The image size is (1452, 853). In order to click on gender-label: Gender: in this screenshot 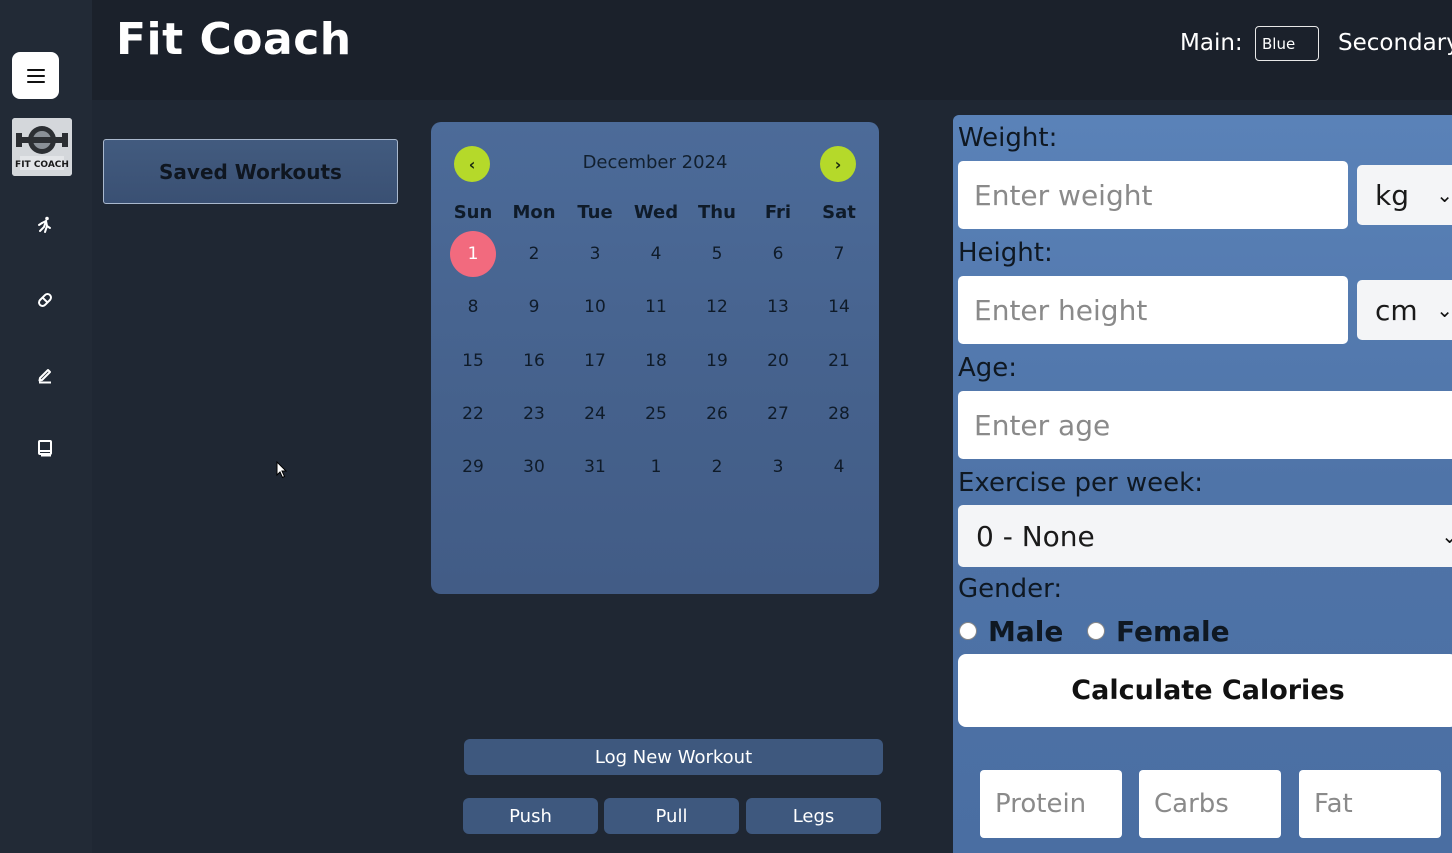, I will do `click(1010, 589)`.